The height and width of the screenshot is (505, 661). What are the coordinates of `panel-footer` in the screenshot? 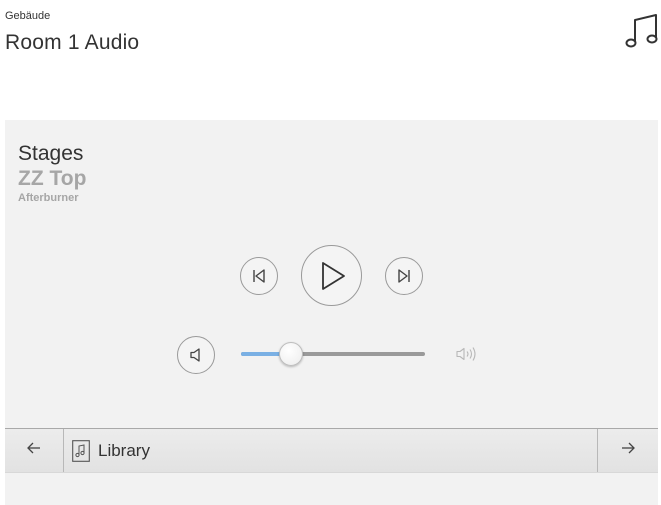 It's located at (331, 489).